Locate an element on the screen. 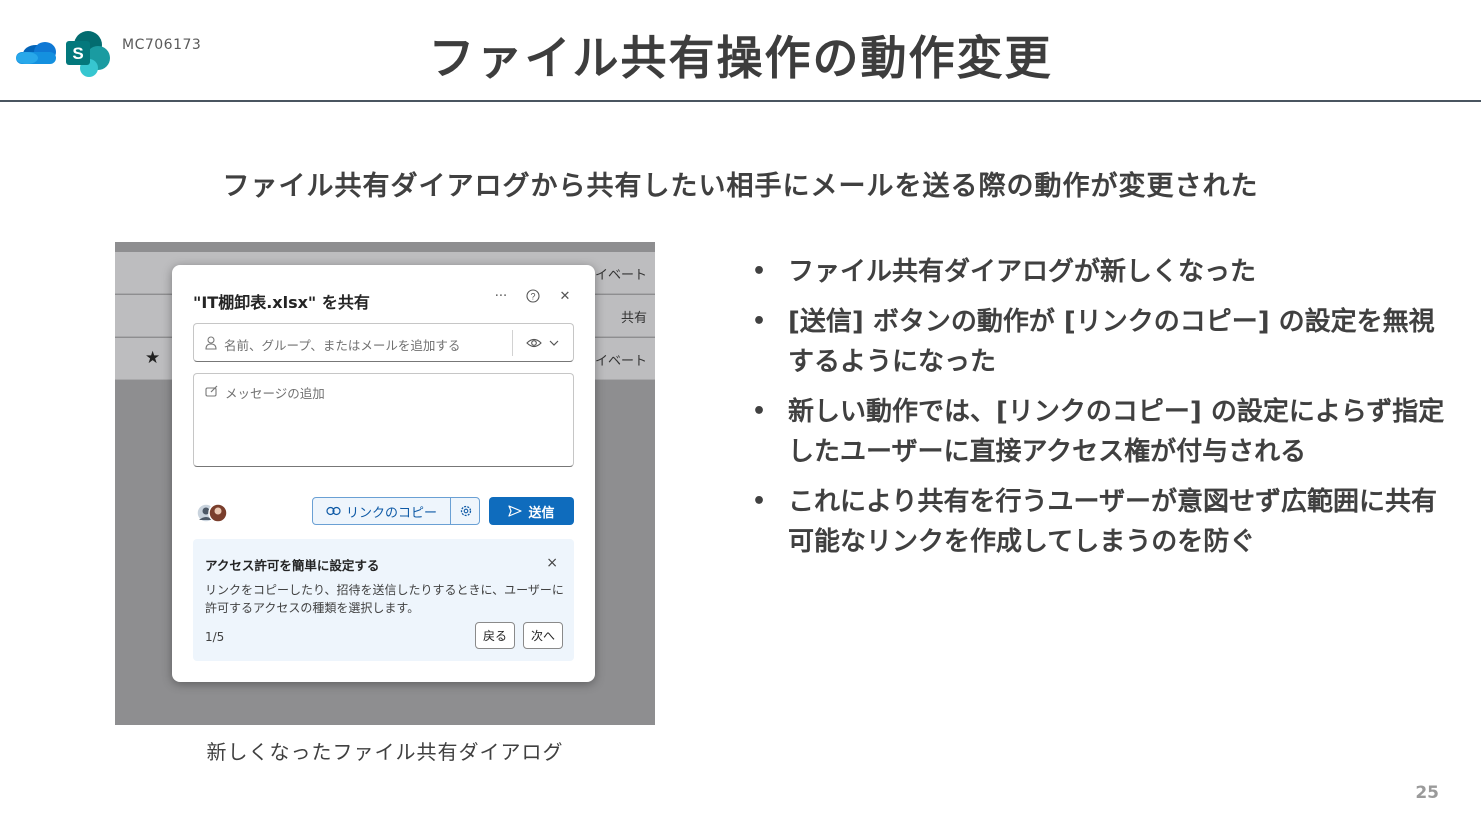  bullet-item: • ファイル共有ダイアログが新しくなった is located at coordinates (1102, 272).